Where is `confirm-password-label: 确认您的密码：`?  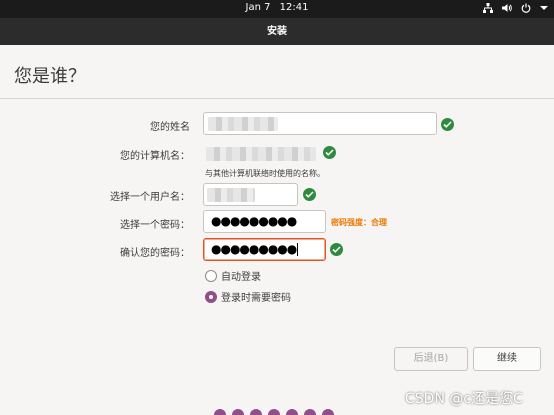 confirm-password-label: 确认您的密码： is located at coordinates (155, 253).